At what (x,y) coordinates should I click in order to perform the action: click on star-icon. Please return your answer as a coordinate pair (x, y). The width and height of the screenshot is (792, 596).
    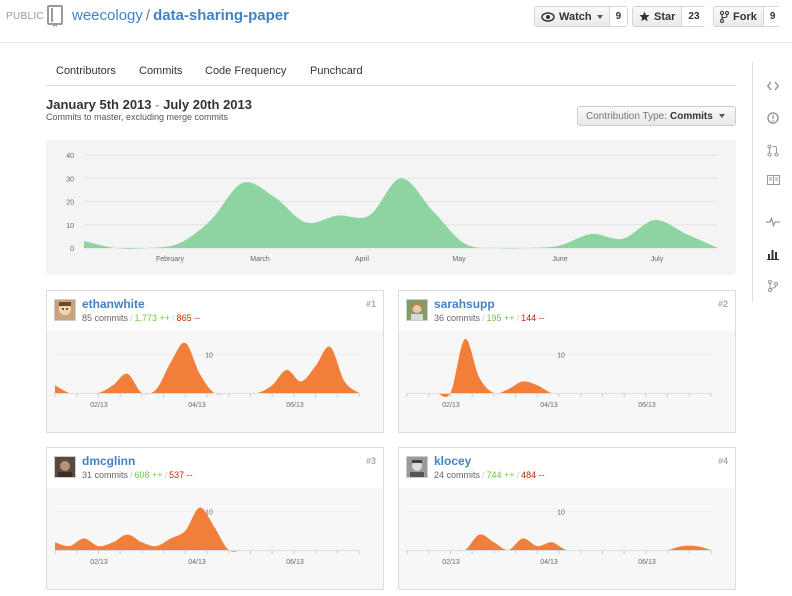
    Looking at the image, I should click on (644, 16).